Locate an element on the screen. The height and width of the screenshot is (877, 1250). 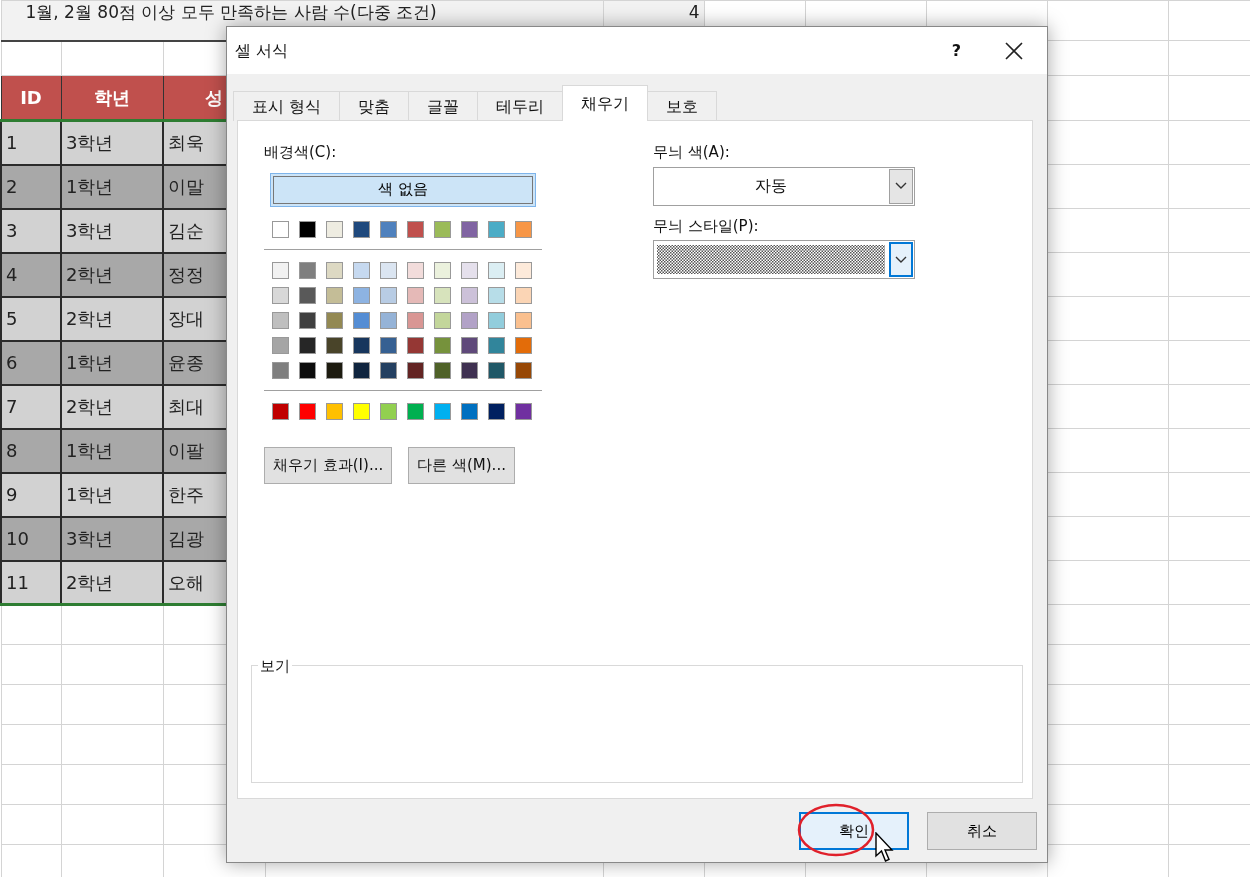
dropdown-field: 자동 is located at coordinates (784, 186).